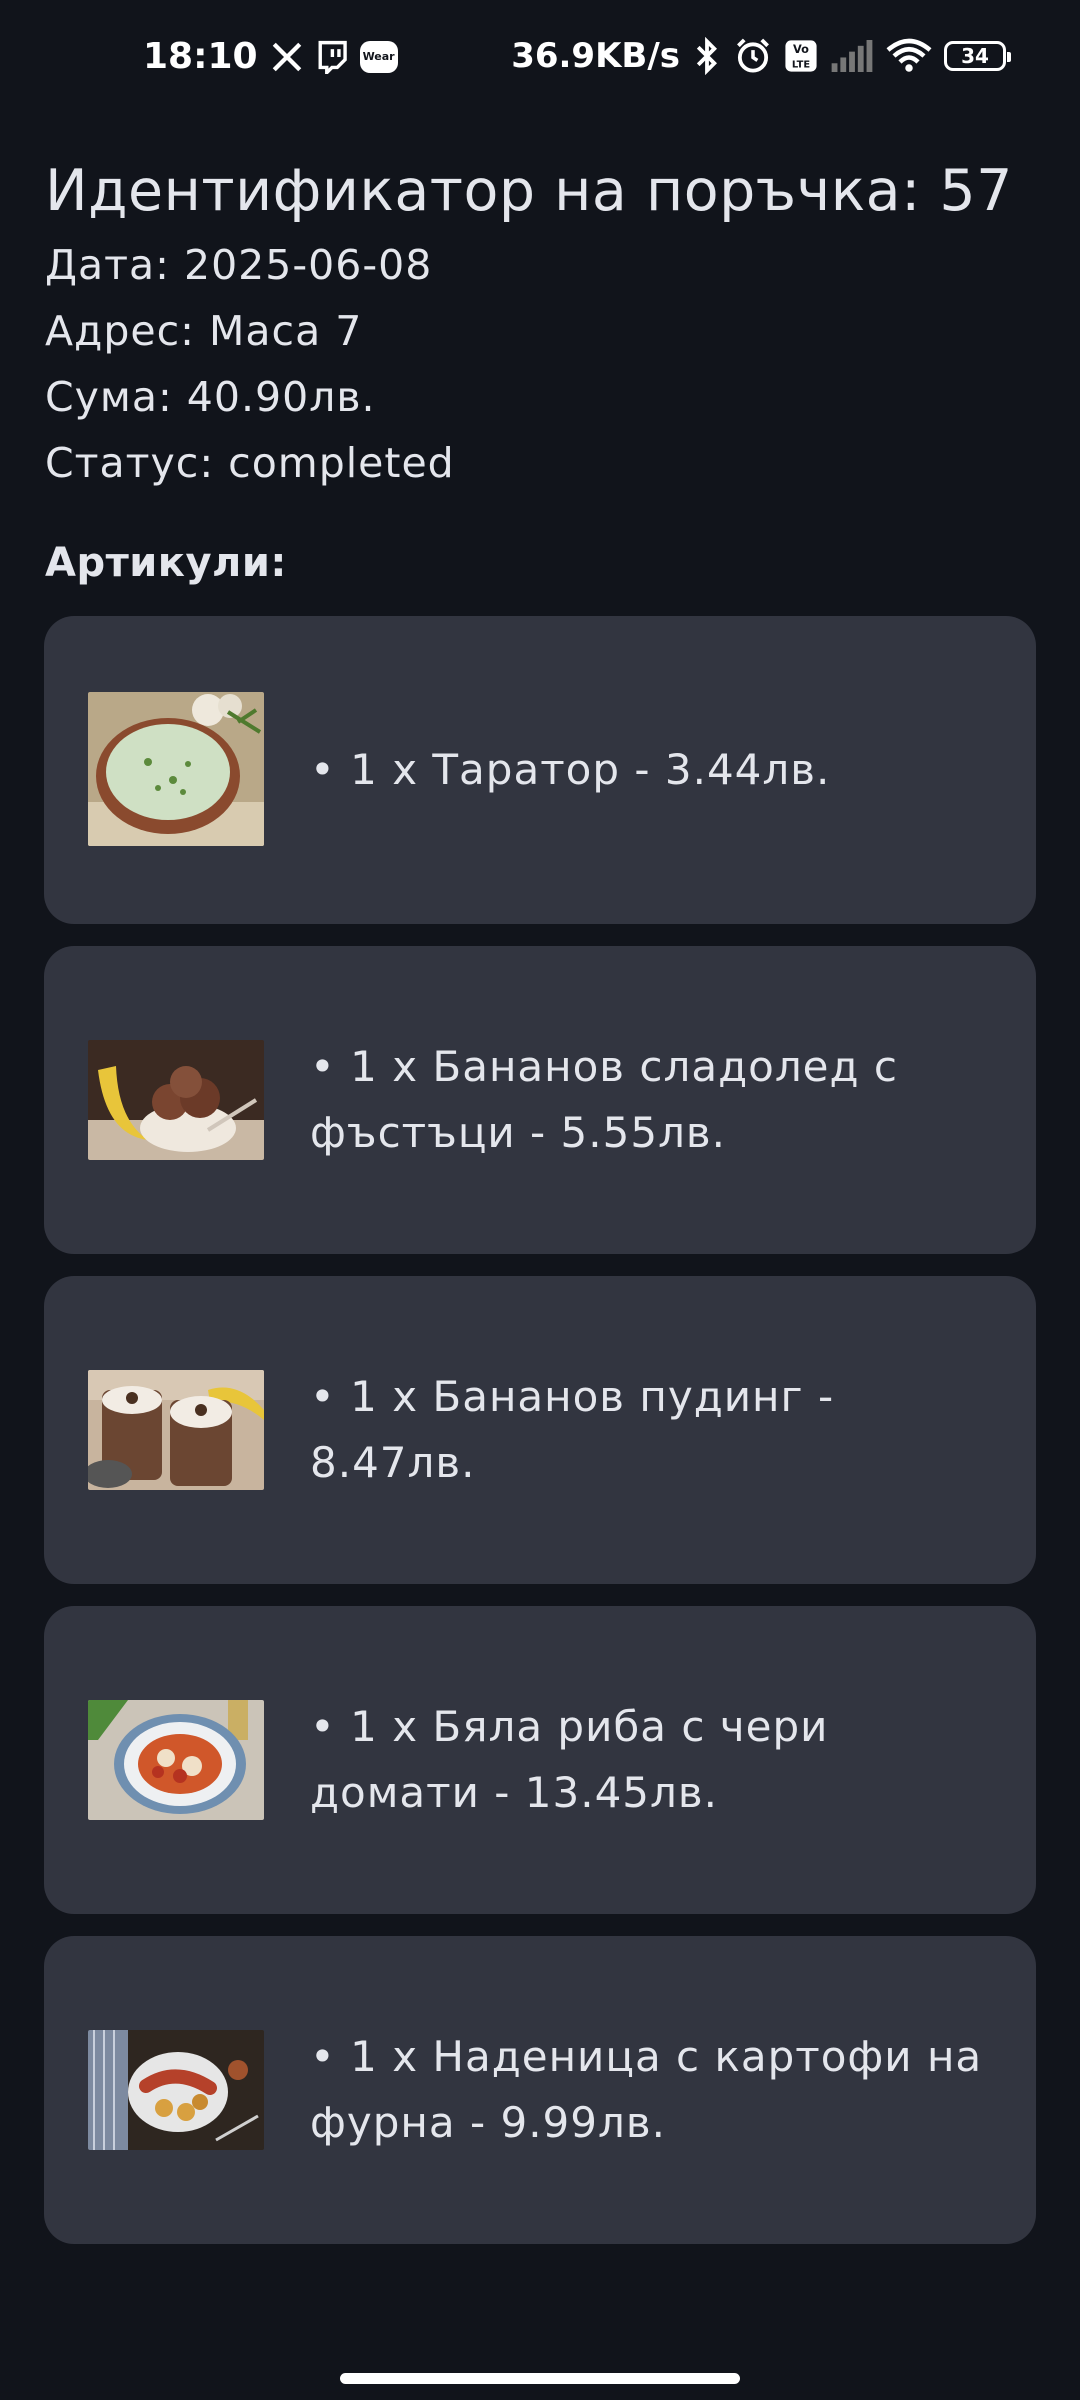 This screenshot has height=2400, width=1080. What do you see at coordinates (176, 1430) in the screenshot?
I see `banana-pudding-photo` at bounding box center [176, 1430].